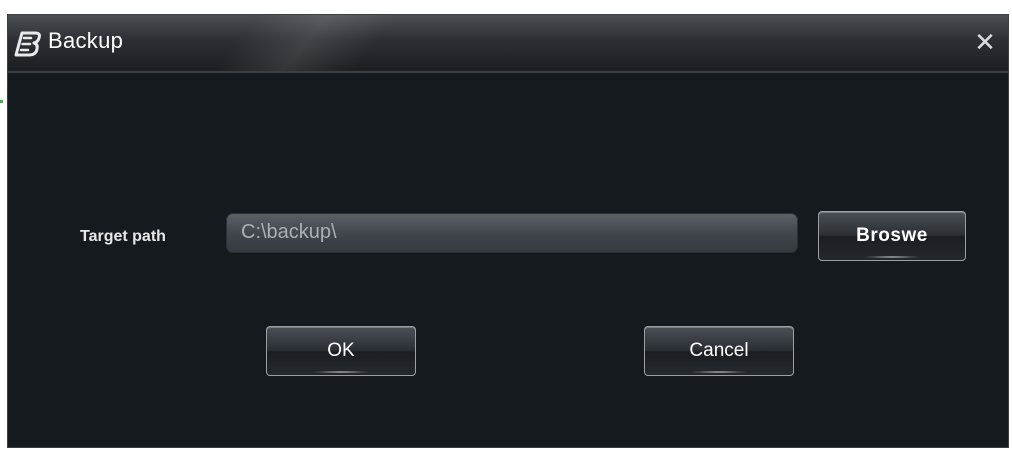 The height and width of the screenshot is (452, 1012). I want to click on browse-button: Broswe, so click(892, 236).